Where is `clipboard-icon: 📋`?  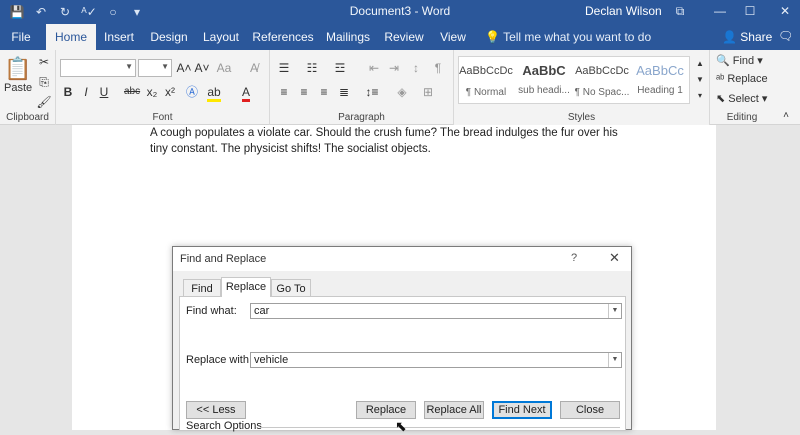
clipboard-icon: 📋 is located at coordinates (18, 68).